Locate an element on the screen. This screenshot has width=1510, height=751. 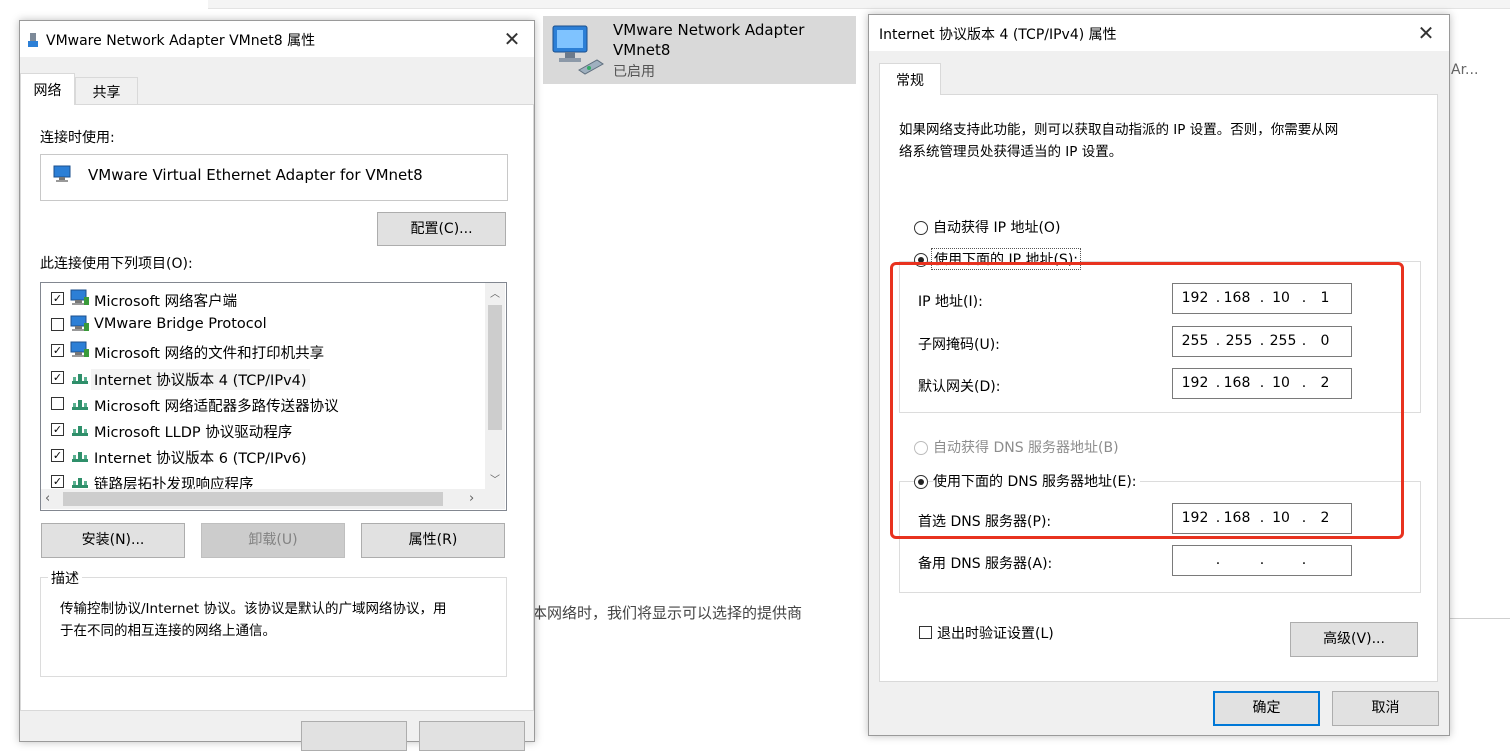
auto-ip-label: 自动获得 IP 地址(O) is located at coordinates (996, 227).